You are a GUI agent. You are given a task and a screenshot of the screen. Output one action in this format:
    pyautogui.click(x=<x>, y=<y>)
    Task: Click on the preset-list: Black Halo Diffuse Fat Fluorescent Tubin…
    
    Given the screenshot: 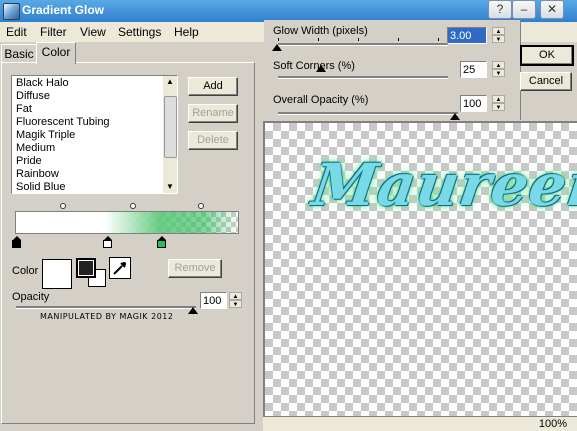 What is the action you would take?
    pyautogui.click(x=94, y=134)
    